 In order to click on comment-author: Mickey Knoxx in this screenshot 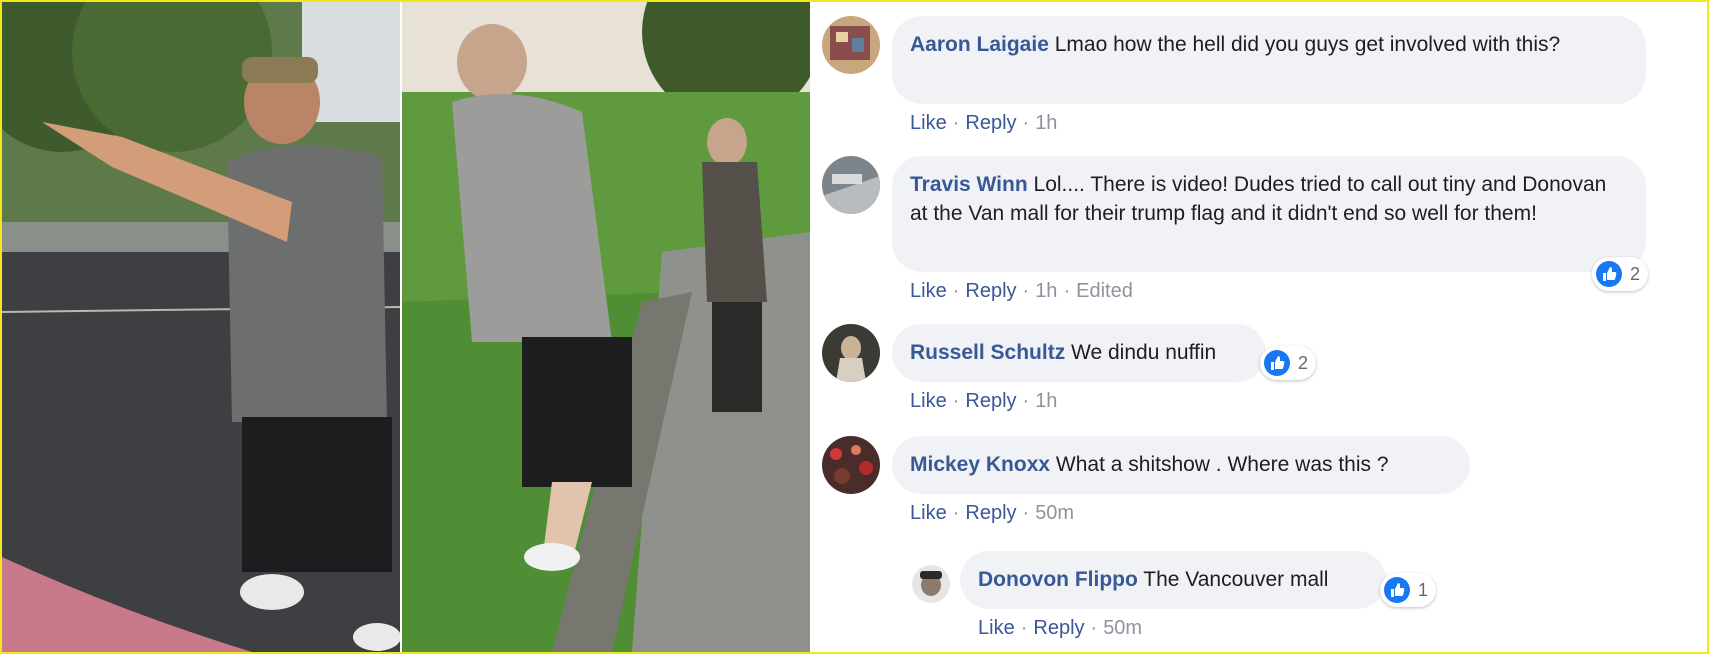, I will do `click(980, 464)`.